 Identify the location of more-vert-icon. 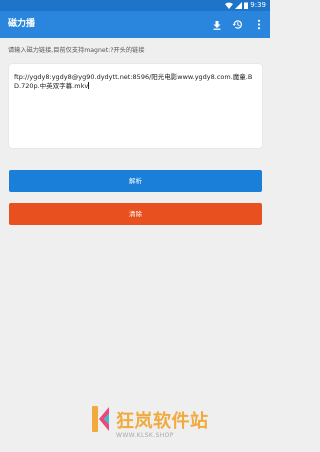
(259, 24).